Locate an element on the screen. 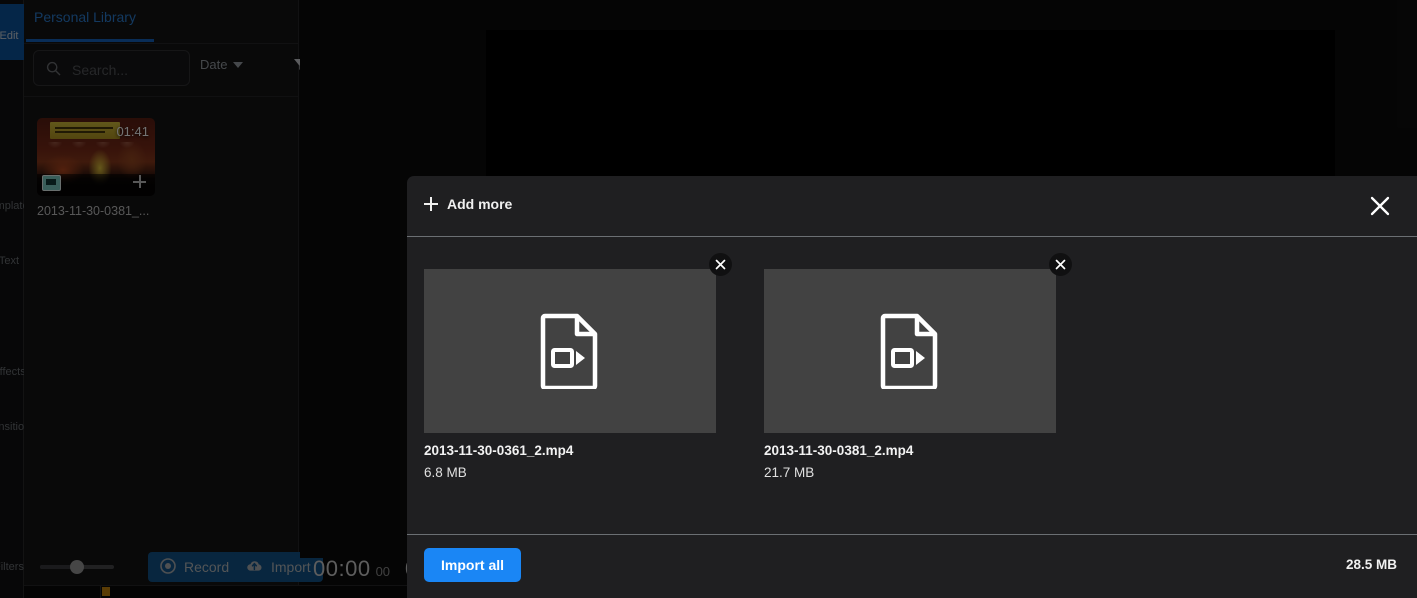 This screenshot has width=1417, height=598. add-more-label: Add more is located at coordinates (480, 204).